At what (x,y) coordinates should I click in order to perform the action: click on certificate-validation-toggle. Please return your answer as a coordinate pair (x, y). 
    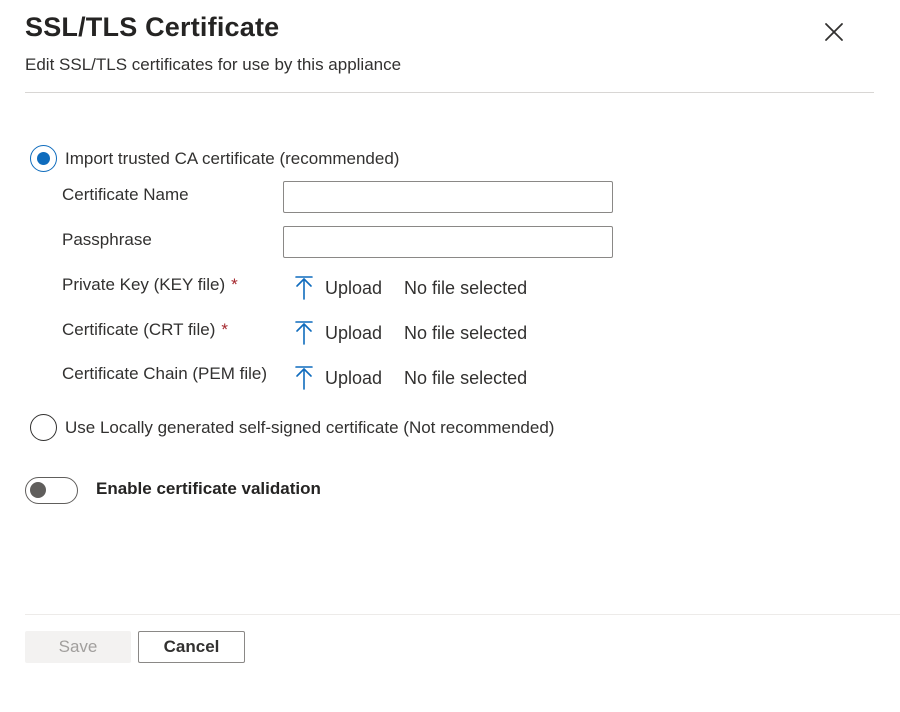
    Looking at the image, I should click on (51, 490).